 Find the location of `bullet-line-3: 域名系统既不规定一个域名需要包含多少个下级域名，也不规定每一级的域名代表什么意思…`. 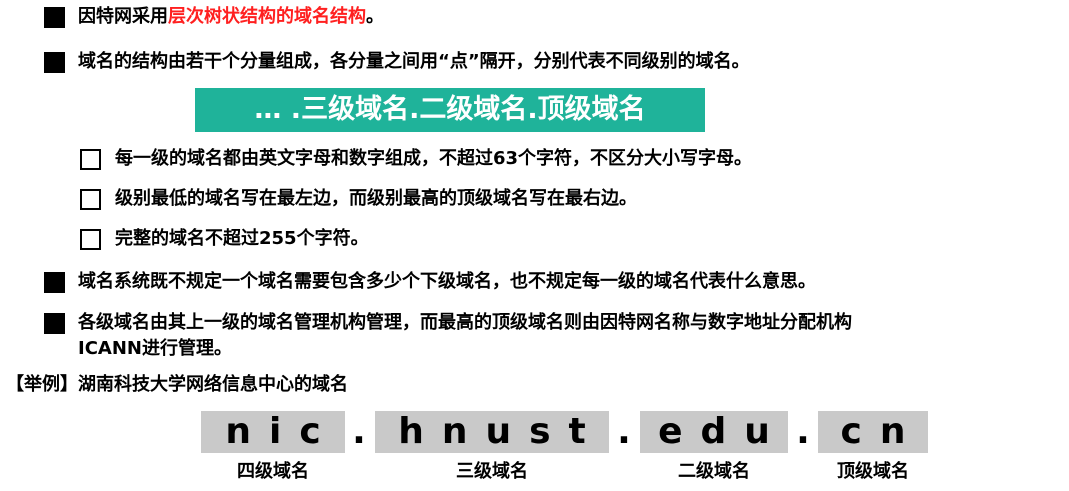

bullet-line-3: 域名系统既不规定一个域名需要包含多少个下级域名，也不规定每一级的域名代表什么意思… is located at coordinates (447, 281).